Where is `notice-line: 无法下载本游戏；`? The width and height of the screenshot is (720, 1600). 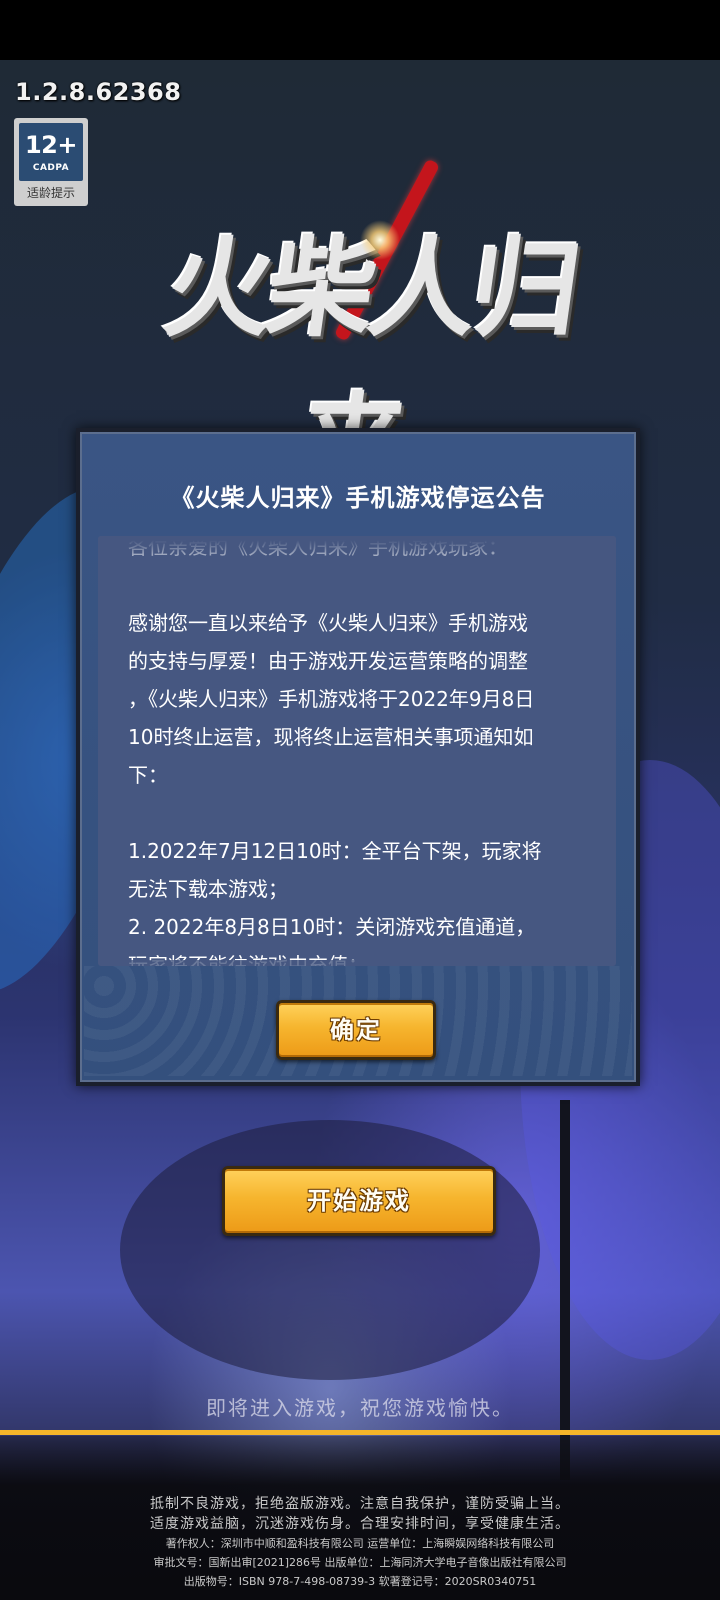 notice-line: 无法下载本游戏； is located at coordinates (208, 889).